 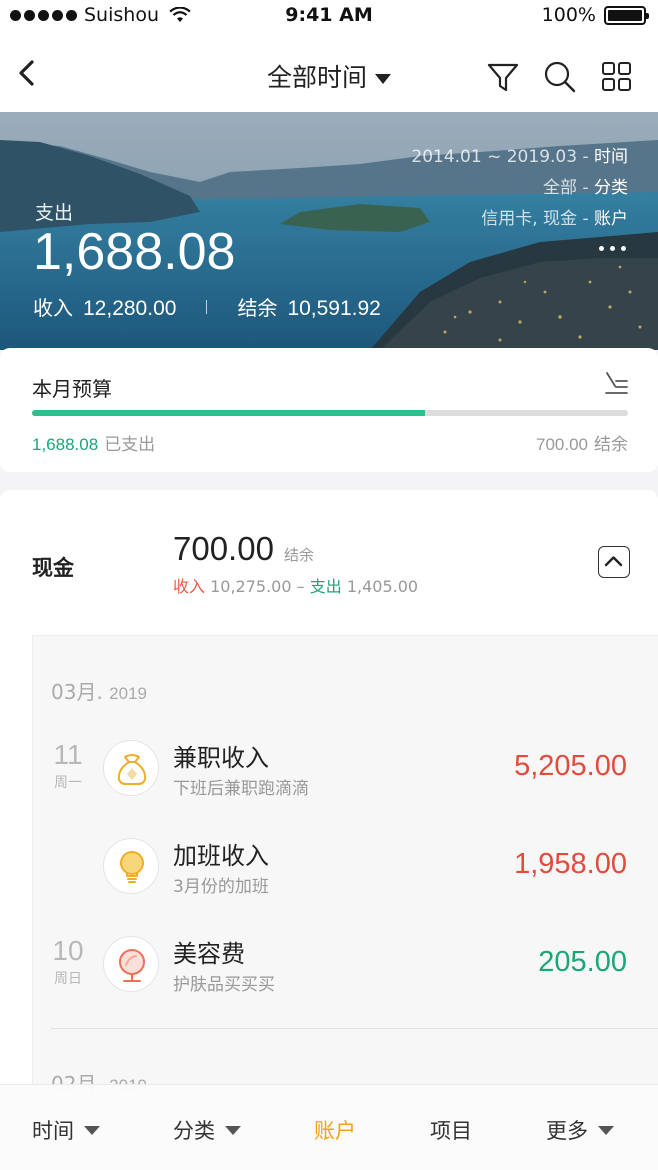 I want to click on tab-more: 更多, so click(x=580, y=1130).